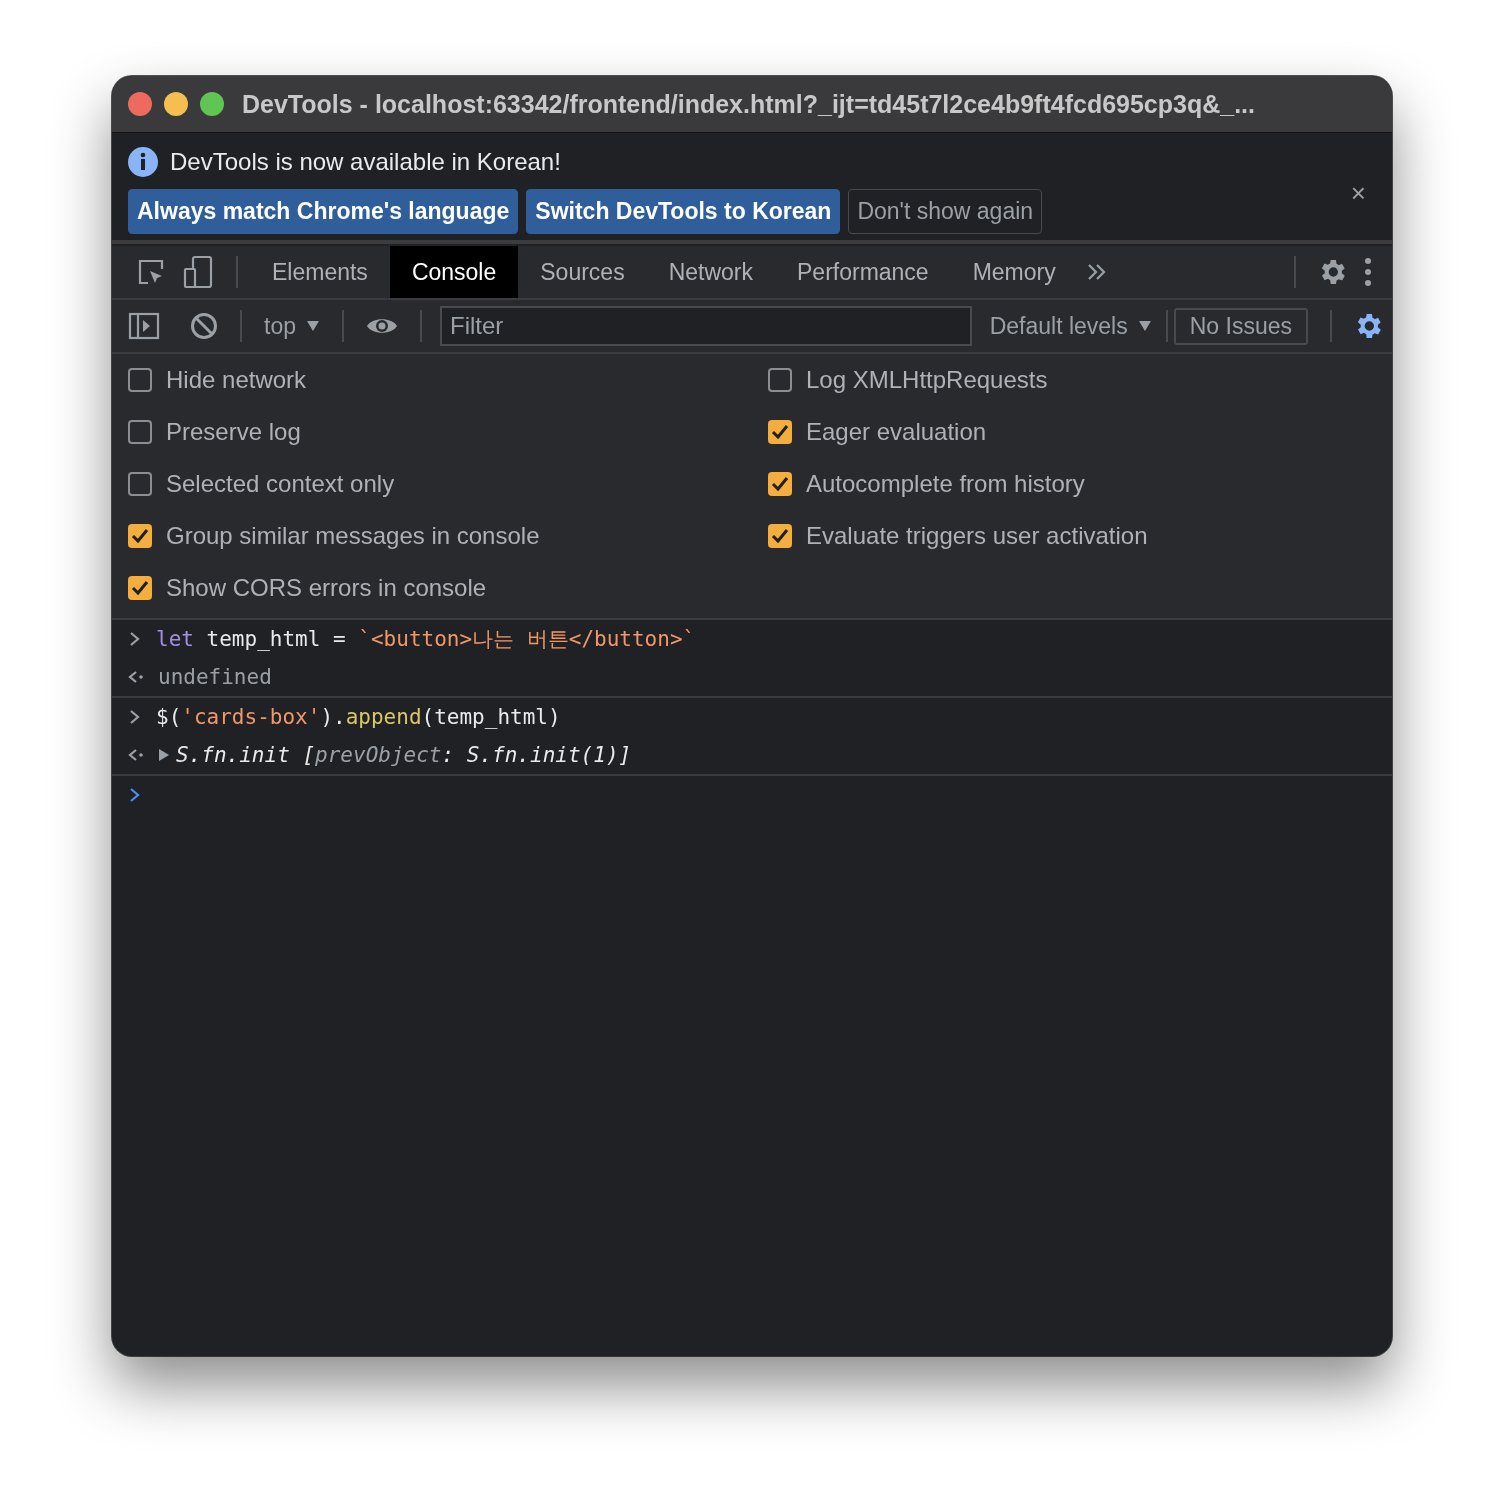 The height and width of the screenshot is (1504, 1504). I want to click on console-command: $('cards-box').append(temp_html), so click(358, 717).